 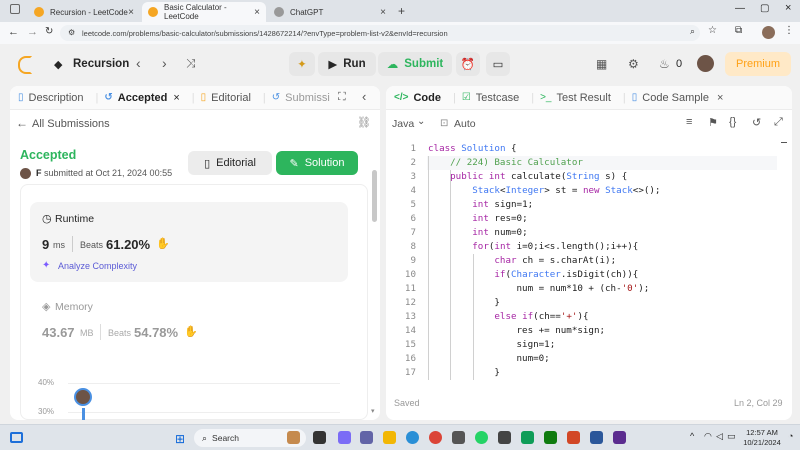 I want to click on taskbar-app-unity-icon, so click(x=504, y=437).